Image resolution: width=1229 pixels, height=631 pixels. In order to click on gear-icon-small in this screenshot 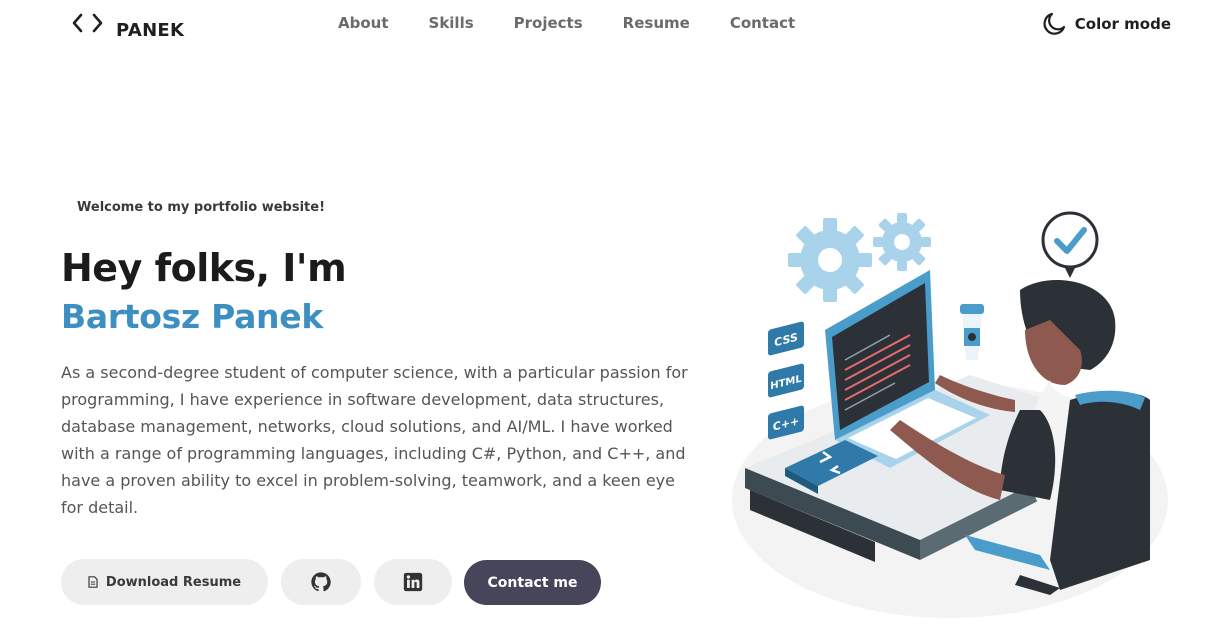, I will do `click(902, 242)`.